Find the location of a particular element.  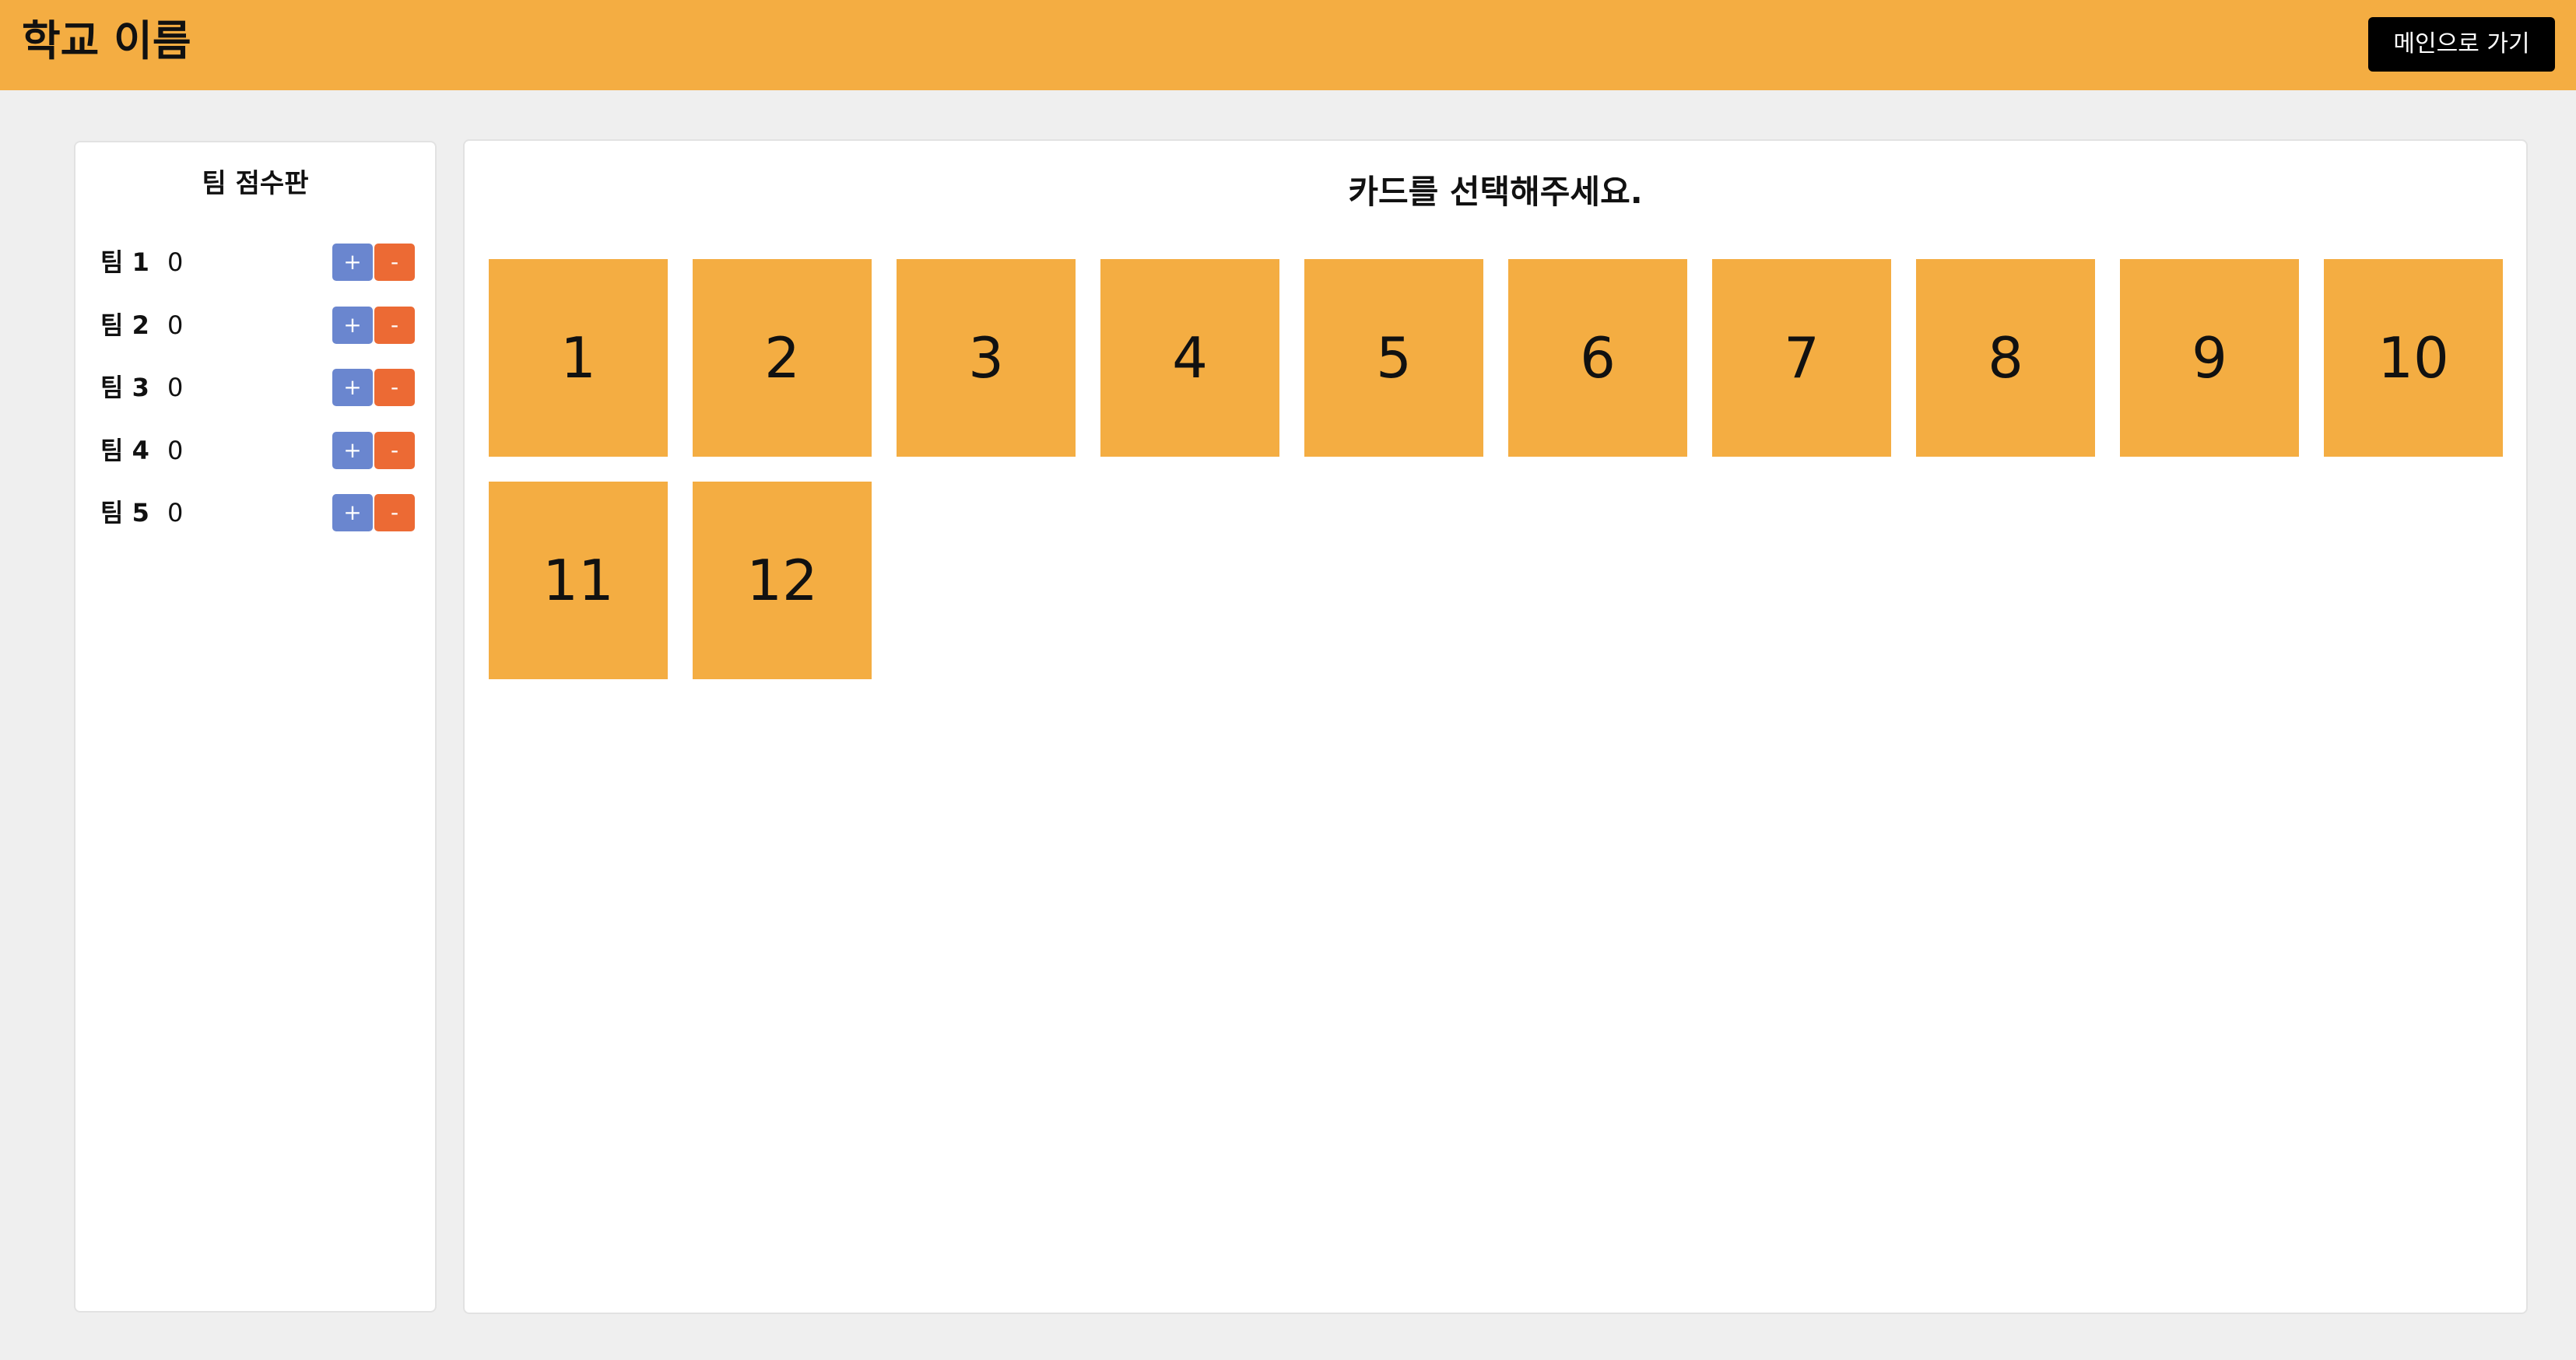

card-2: 2 is located at coordinates (783, 358).